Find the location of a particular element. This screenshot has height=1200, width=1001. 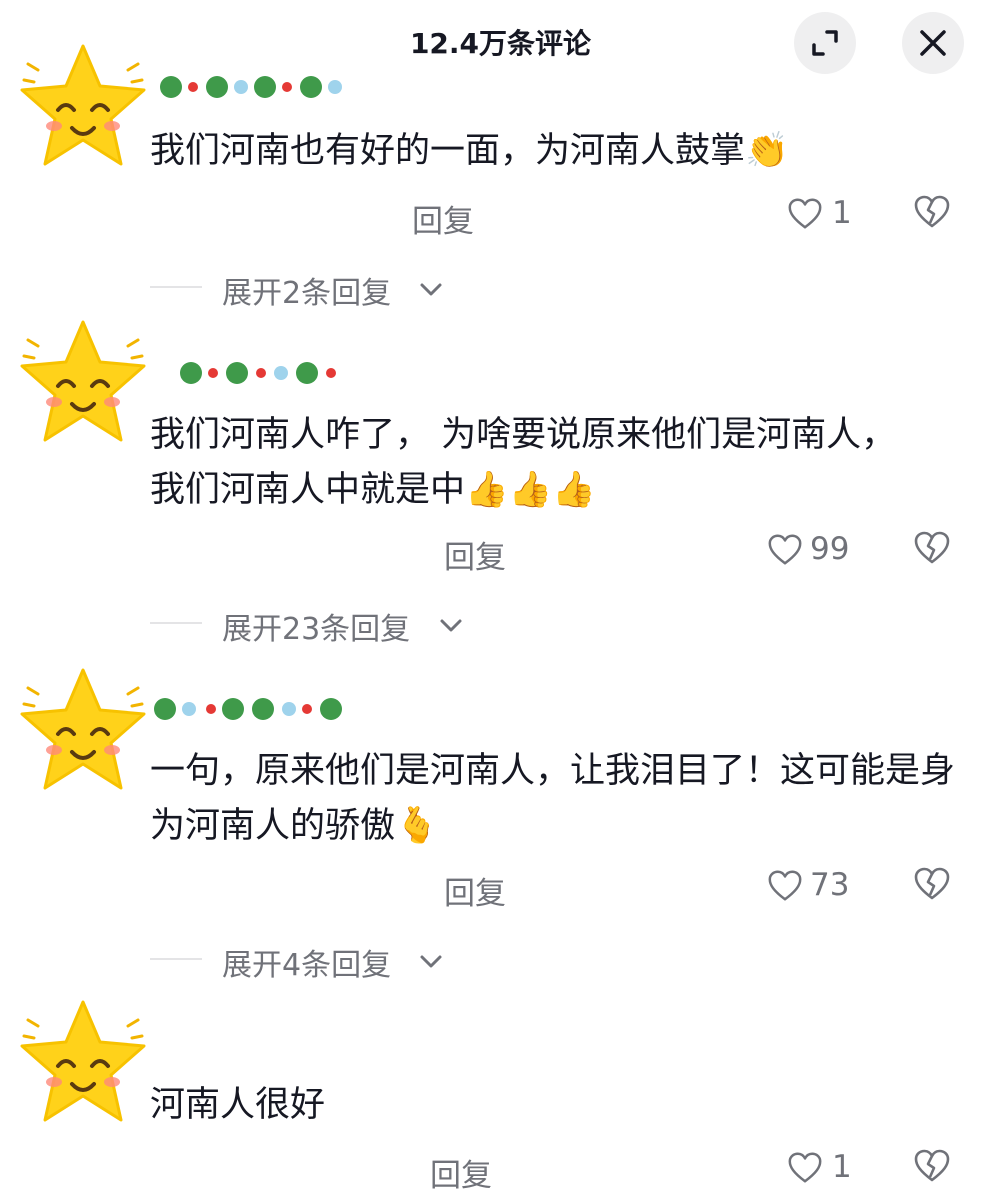

comment-text: 一句，原来他们是河南人，让我泪目了！这可能是身为河南人的骄傲🫰 is located at coordinates (553, 798).